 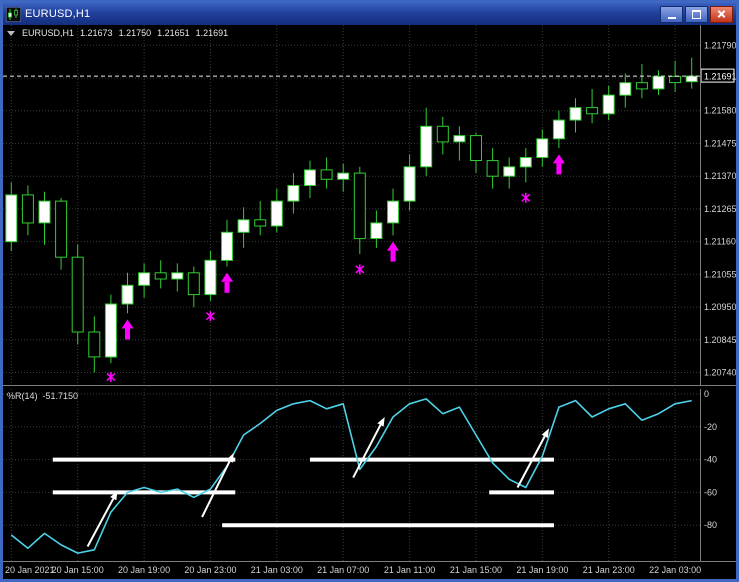 I want to click on restore-button, so click(x=696, y=14).